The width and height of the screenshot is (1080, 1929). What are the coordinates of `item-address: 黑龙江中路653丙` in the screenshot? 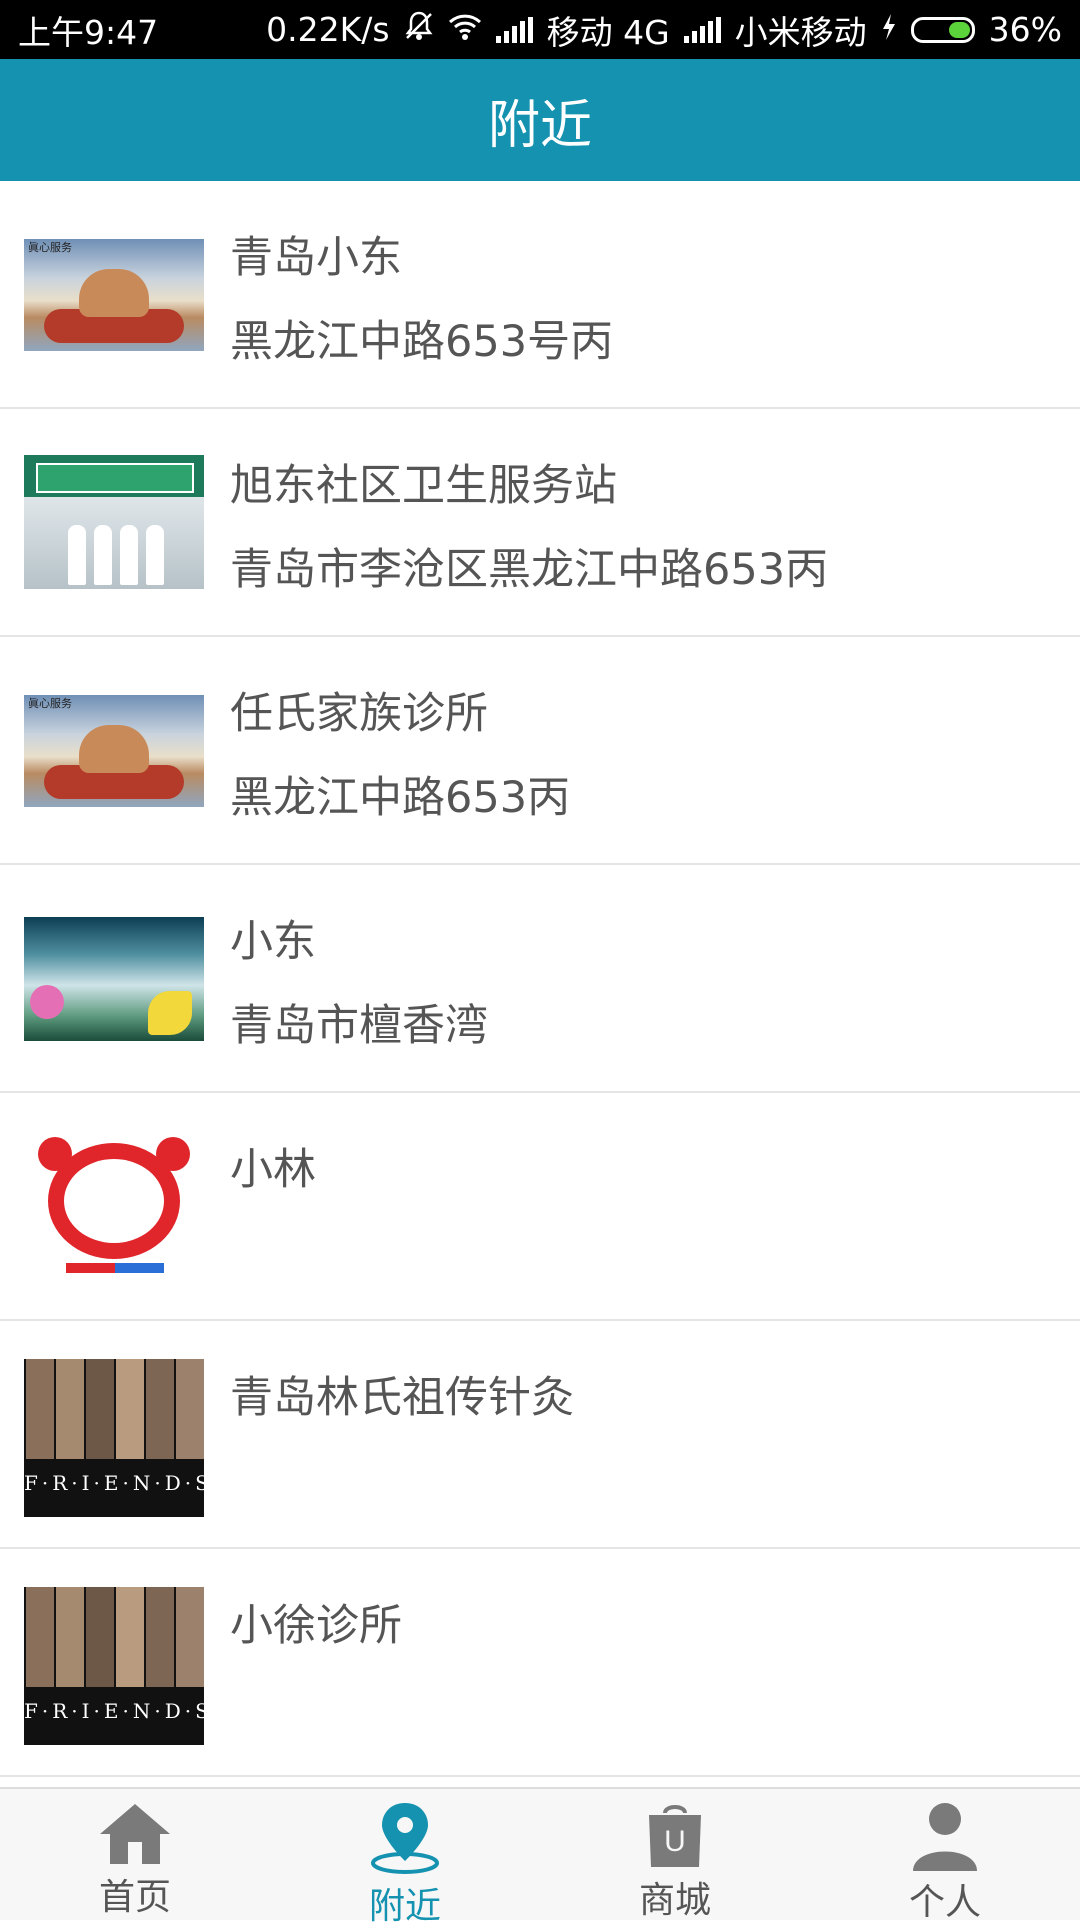 It's located at (400, 798).